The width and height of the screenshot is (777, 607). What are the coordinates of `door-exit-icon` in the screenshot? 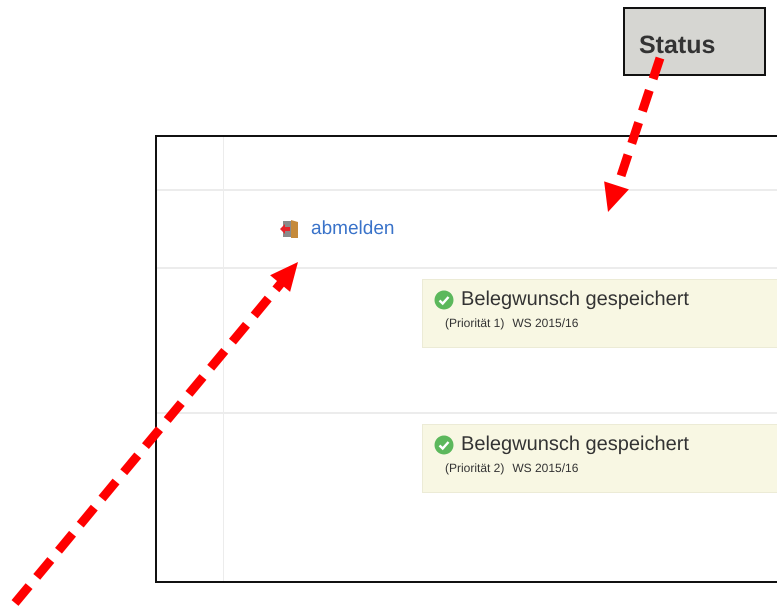 It's located at (290, 229).